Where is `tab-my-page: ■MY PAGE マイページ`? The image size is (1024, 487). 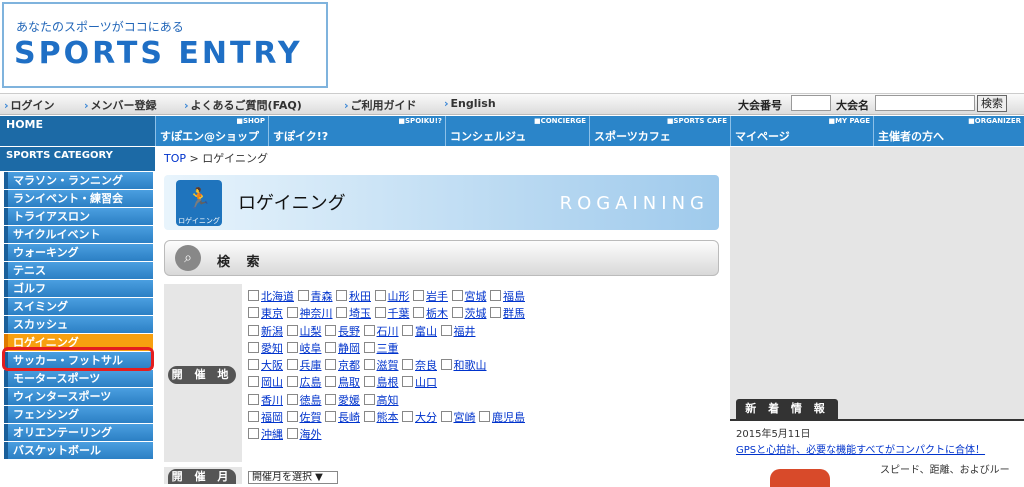
tab-my-page: ■MY PAGE マイページ is located at coordinates (801, 131).